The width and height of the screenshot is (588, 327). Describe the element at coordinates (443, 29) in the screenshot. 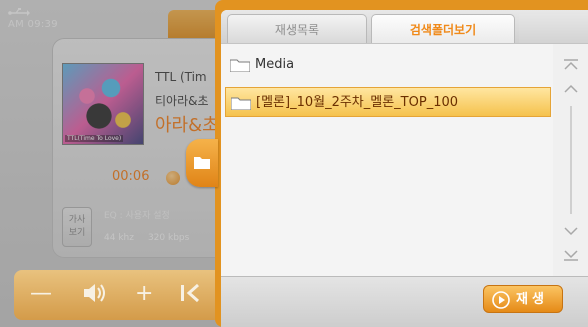

I see `tab-search-folder: 검색폴더보기` at that location.